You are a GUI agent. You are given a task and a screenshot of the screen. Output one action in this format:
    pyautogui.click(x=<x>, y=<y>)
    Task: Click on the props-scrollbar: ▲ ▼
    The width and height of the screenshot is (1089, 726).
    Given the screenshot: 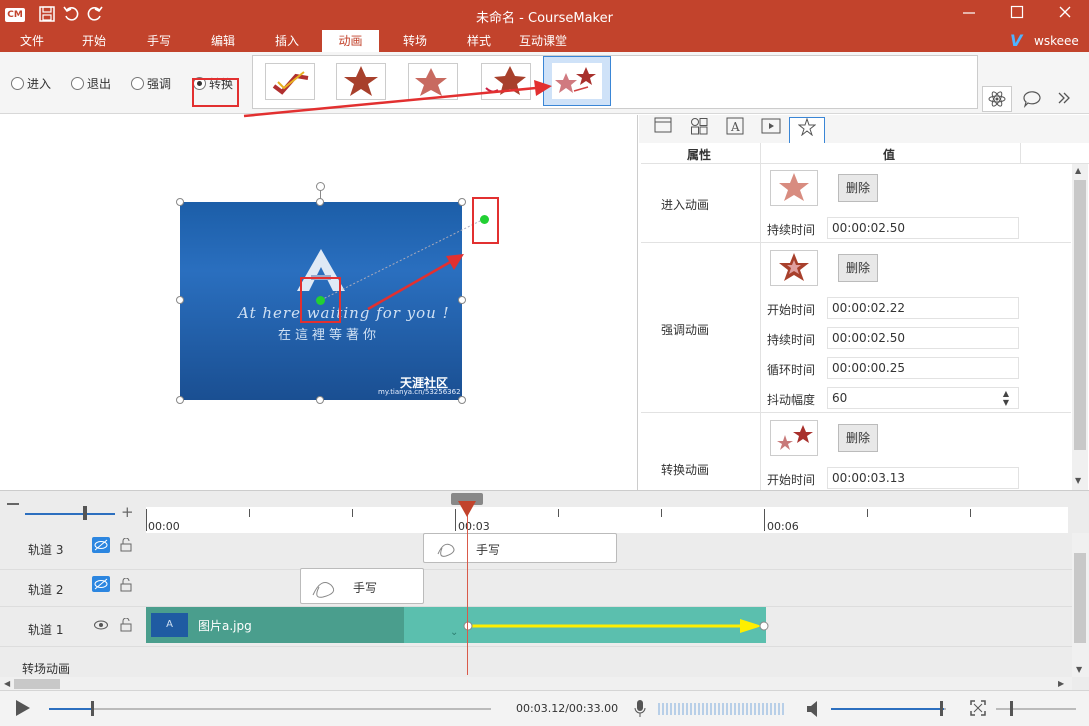 What is the action you would take?
    pyautogui.click(x=1080, y=327)
    